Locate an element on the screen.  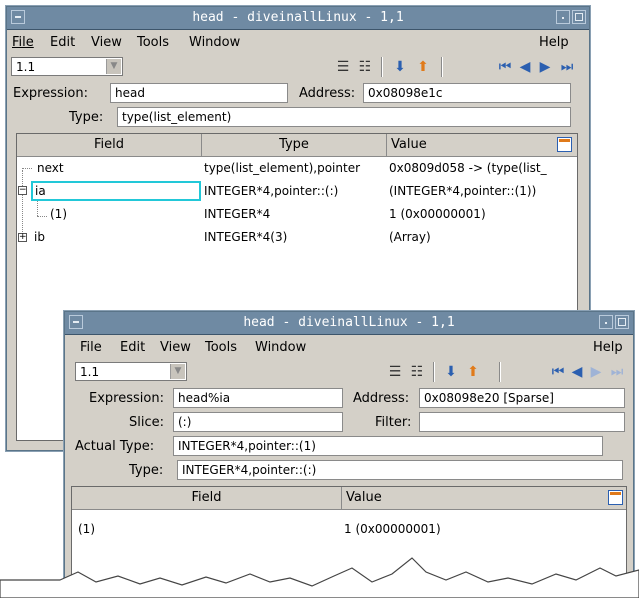
type-row: Type: INTEGER*4,pointer::(:) is located at coordinates (349, 471).